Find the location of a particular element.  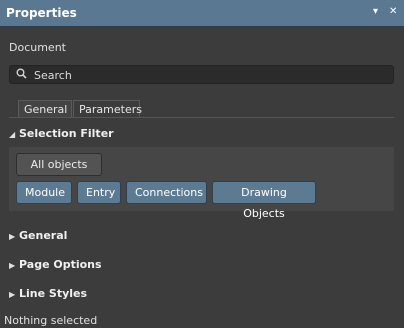

tab-divider is located at coordinates (201, 117).